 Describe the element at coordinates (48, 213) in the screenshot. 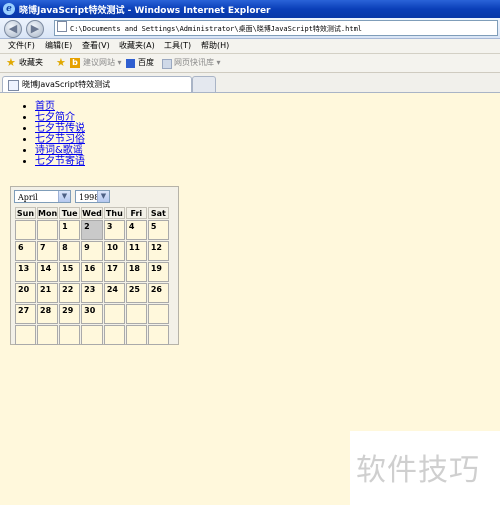

I see `weekday-header: Mon` at that location.